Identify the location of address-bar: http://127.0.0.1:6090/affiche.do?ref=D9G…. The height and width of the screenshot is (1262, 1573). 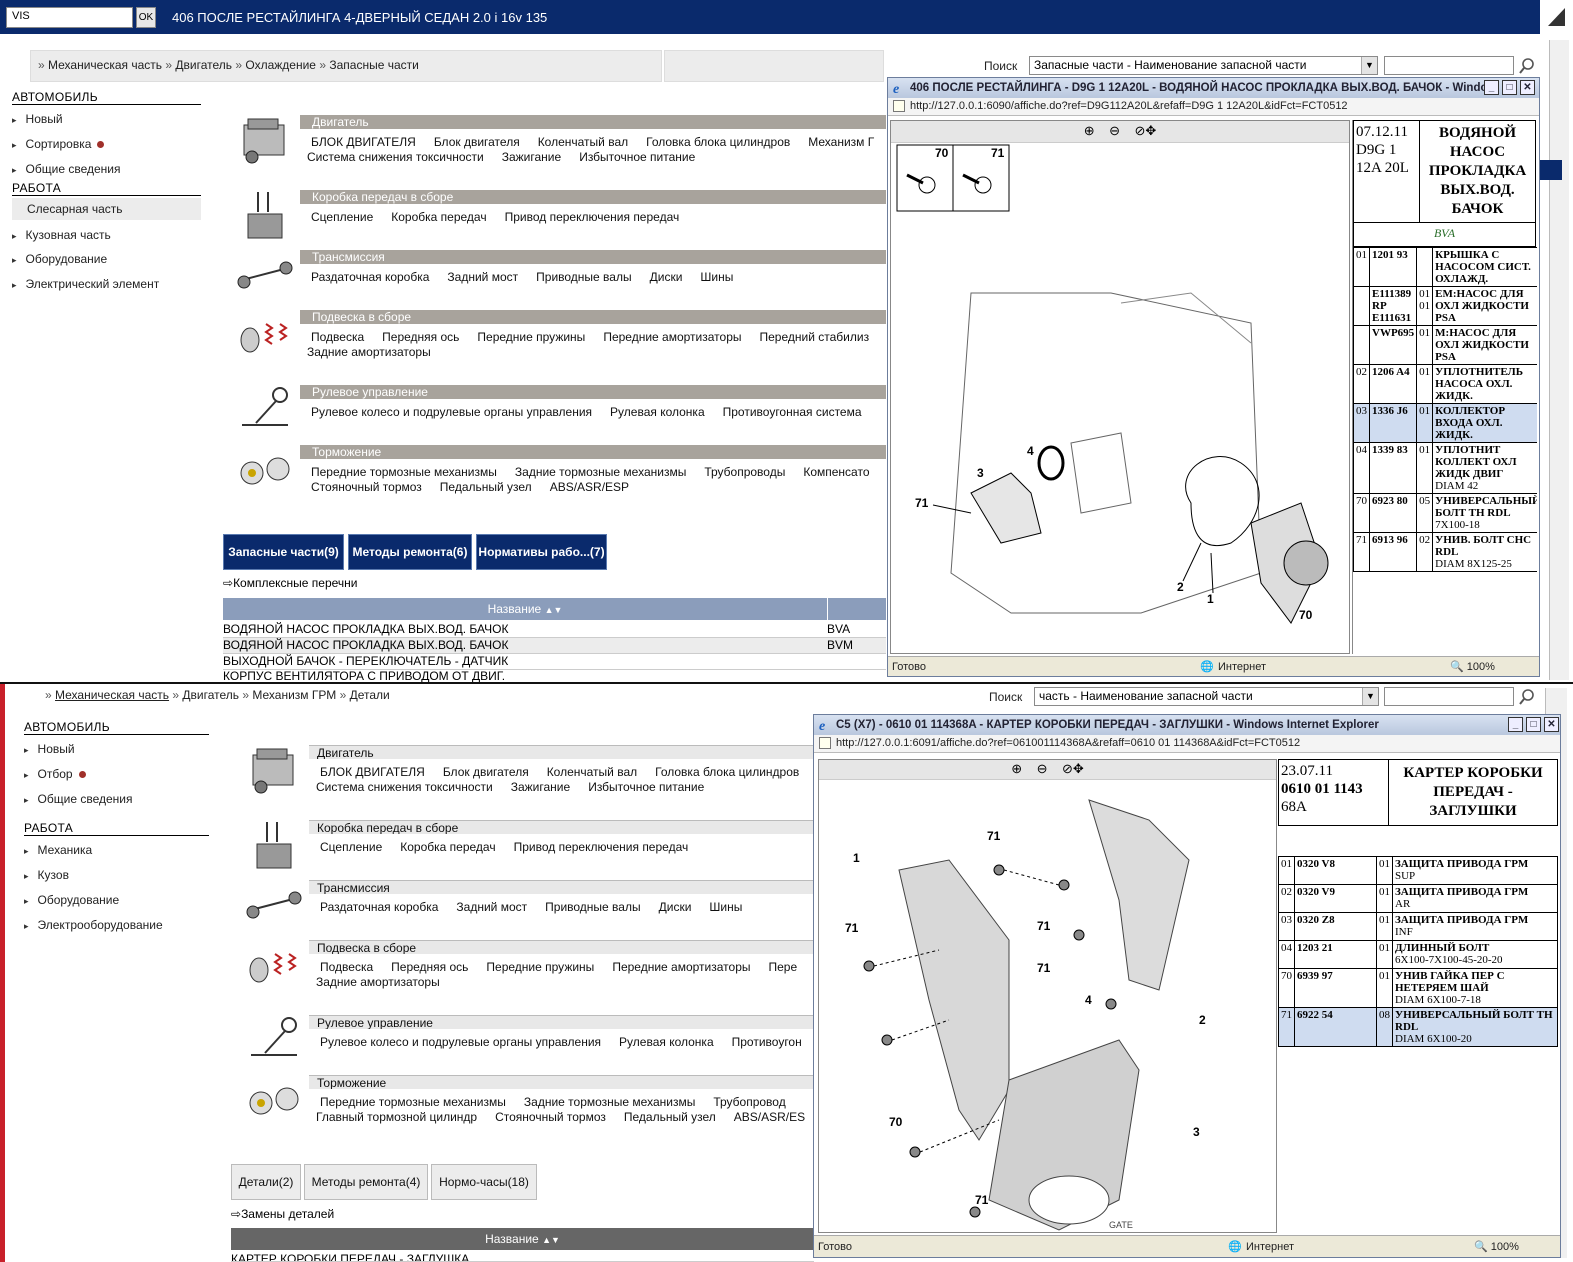
(1213, 107).